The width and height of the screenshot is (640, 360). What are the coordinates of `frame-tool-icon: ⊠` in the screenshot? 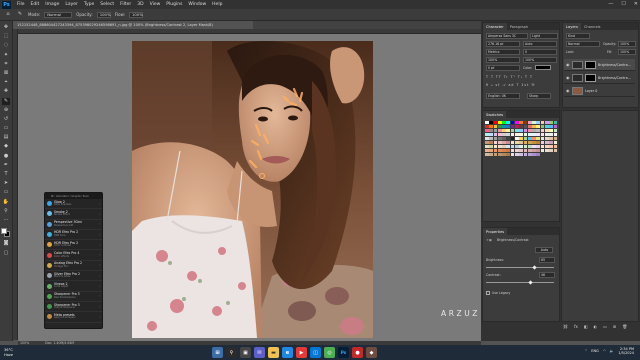 It's located at (6, 73).